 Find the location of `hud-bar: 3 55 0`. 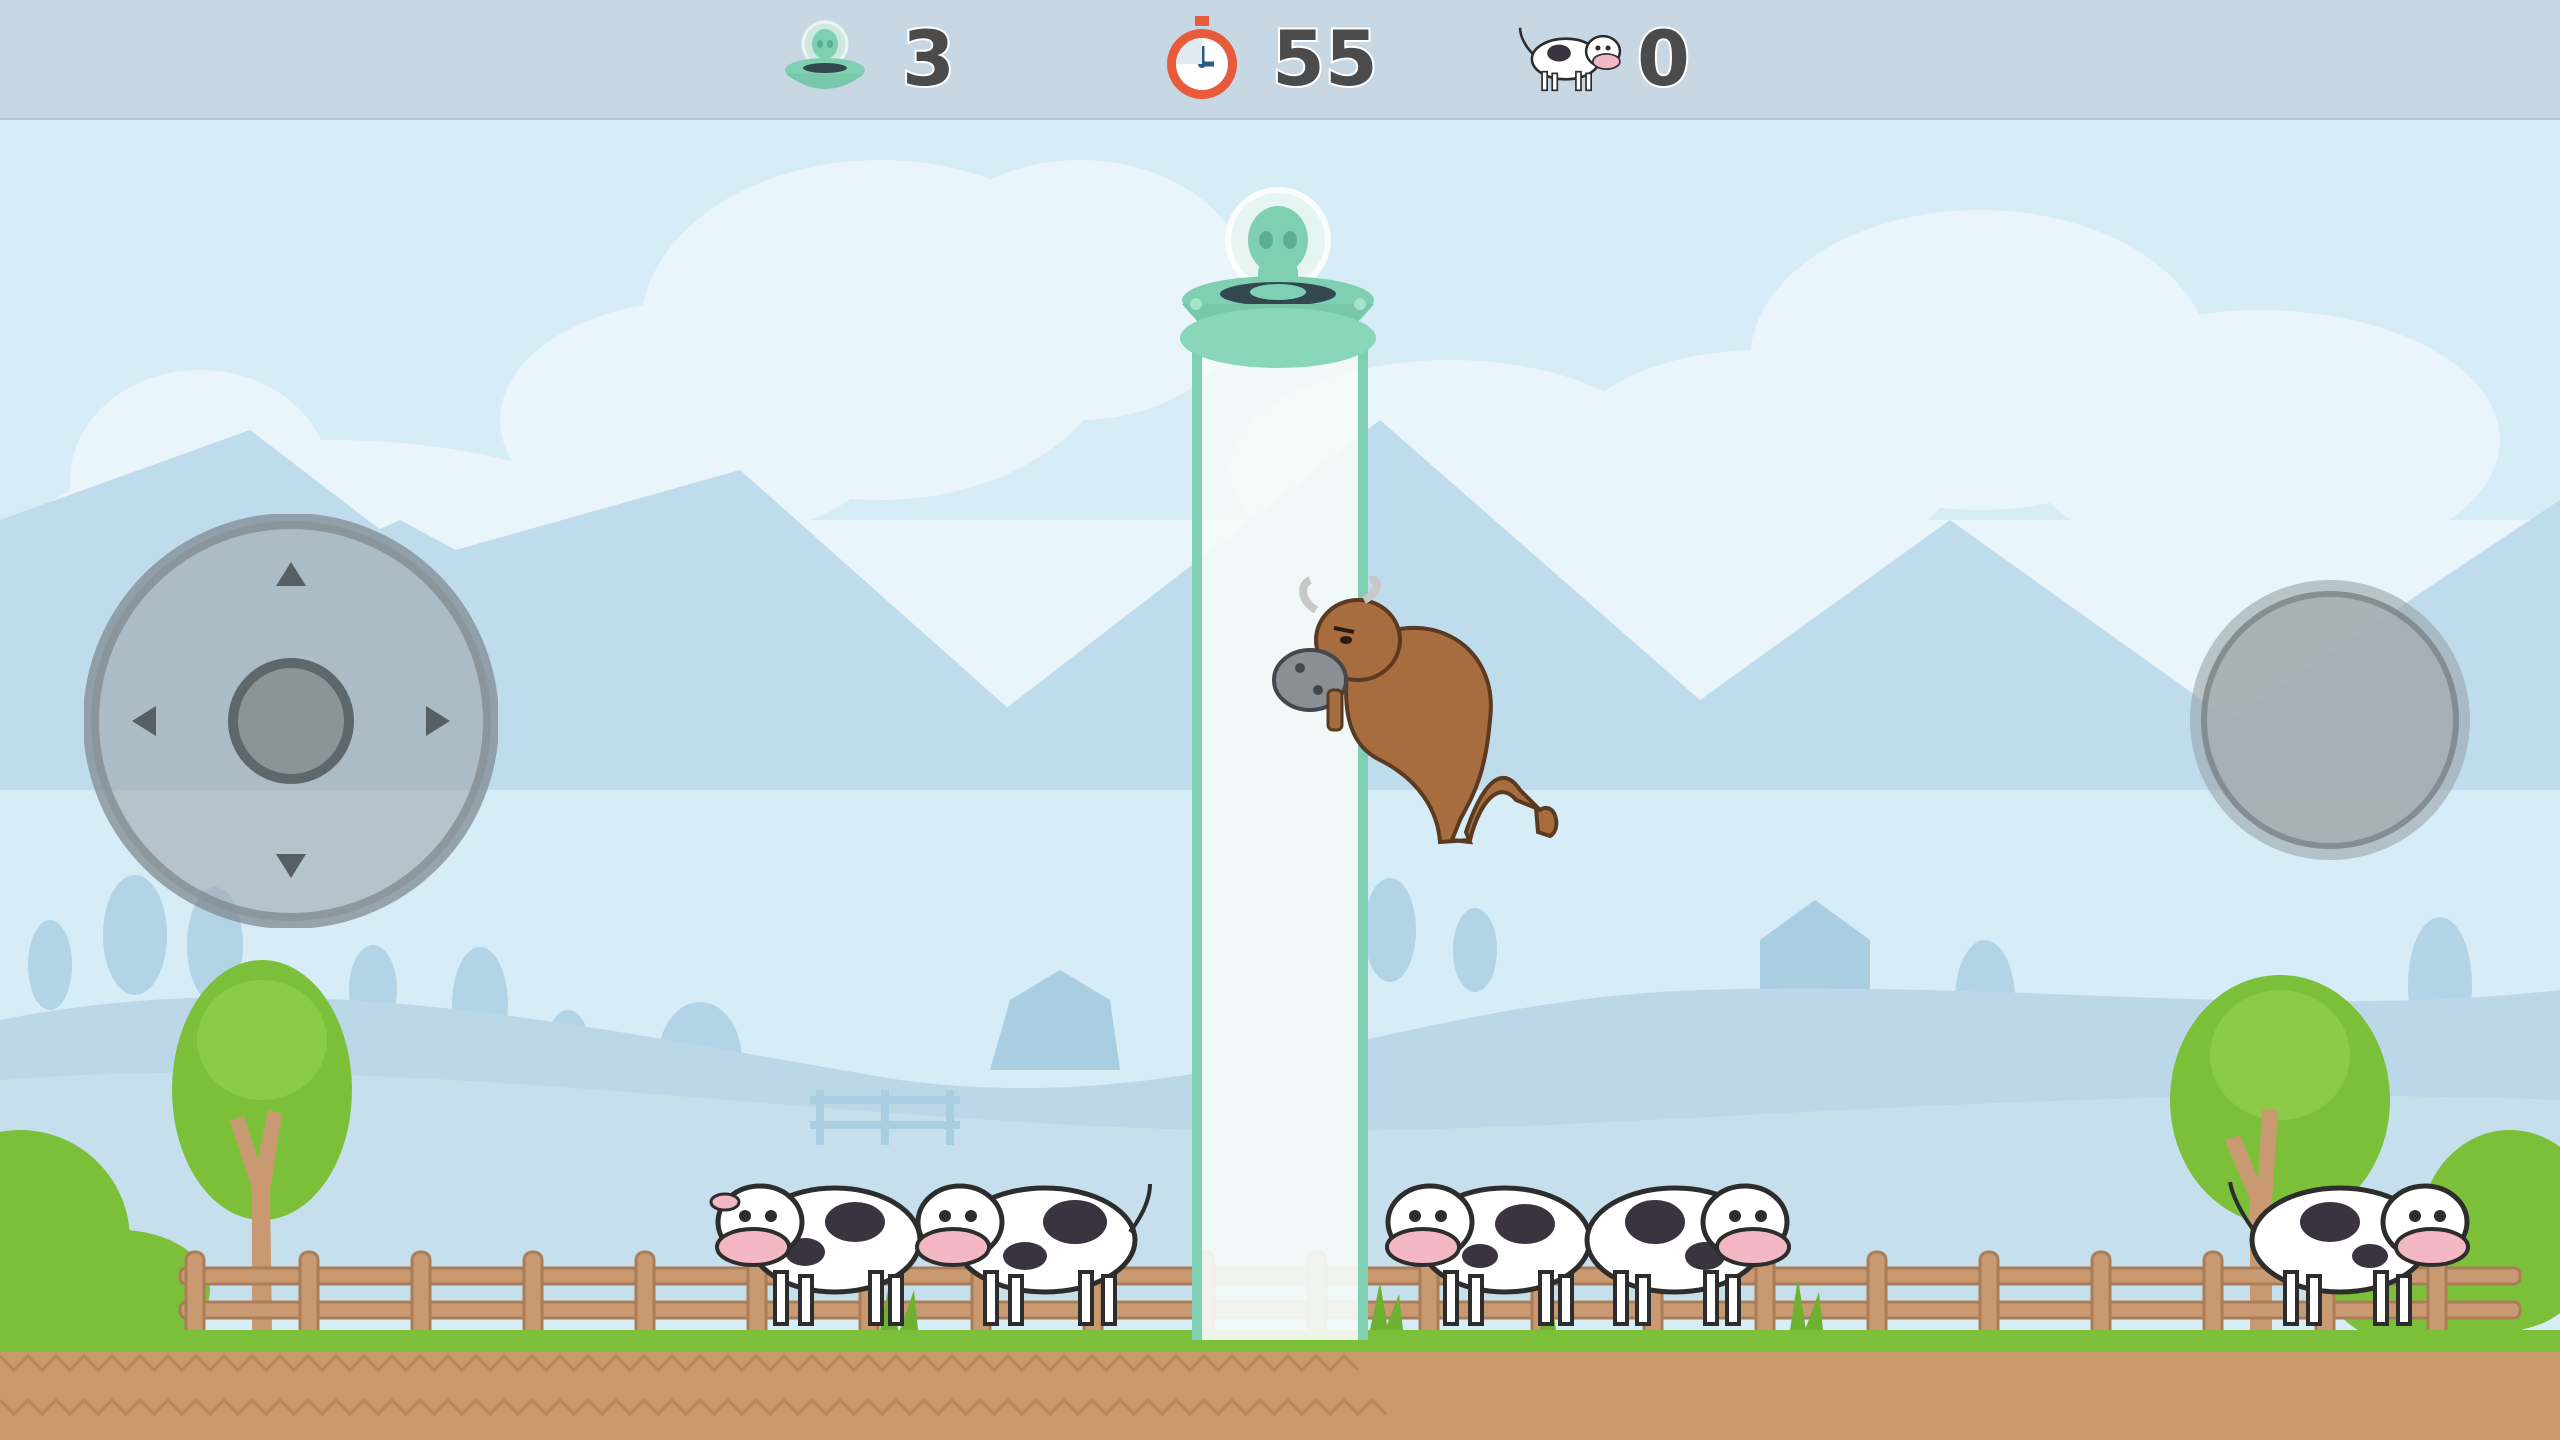

hud-bar: 3 55 0 is located at coordinates (1280, 60).